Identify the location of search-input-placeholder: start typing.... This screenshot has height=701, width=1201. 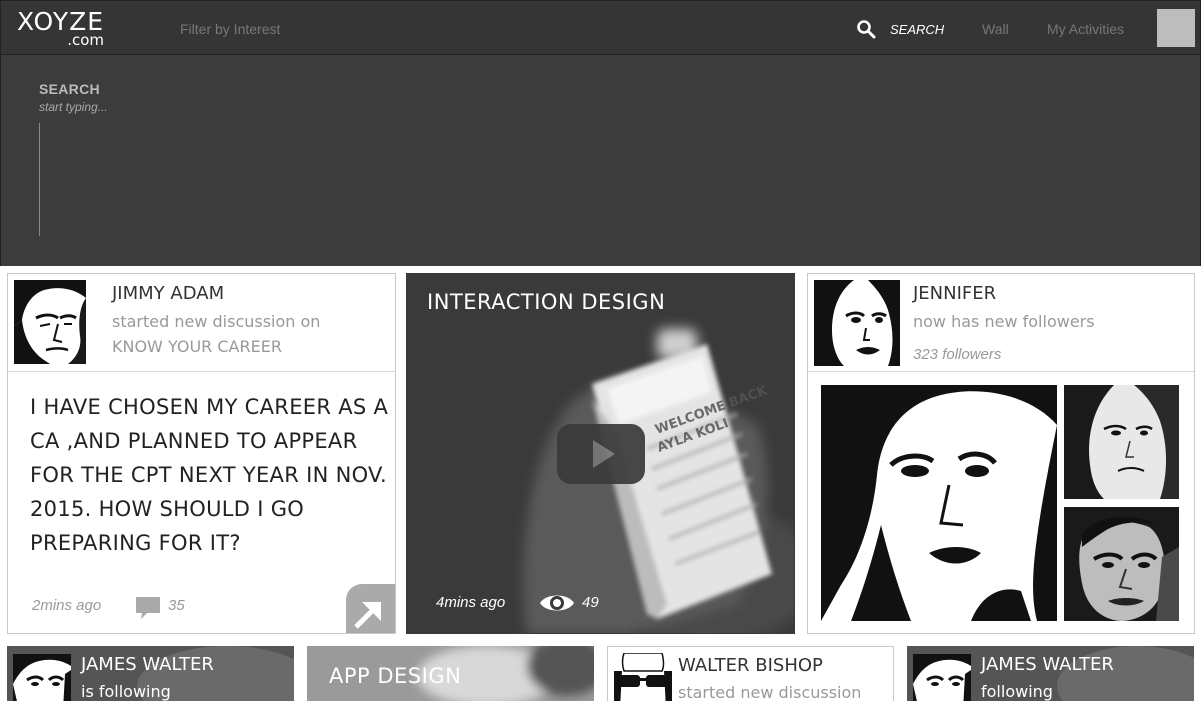
(73, 107).